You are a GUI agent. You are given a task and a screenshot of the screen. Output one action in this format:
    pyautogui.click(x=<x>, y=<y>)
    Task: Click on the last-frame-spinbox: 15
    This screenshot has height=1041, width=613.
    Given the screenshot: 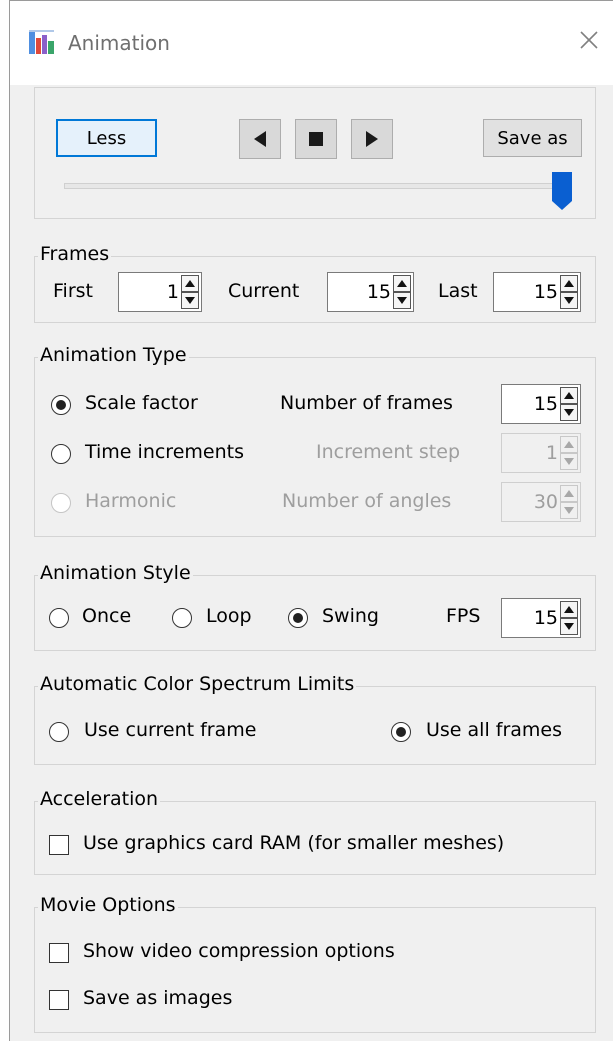 What is the action you would take?
    pyautogui.click(x=537, y=292)
    